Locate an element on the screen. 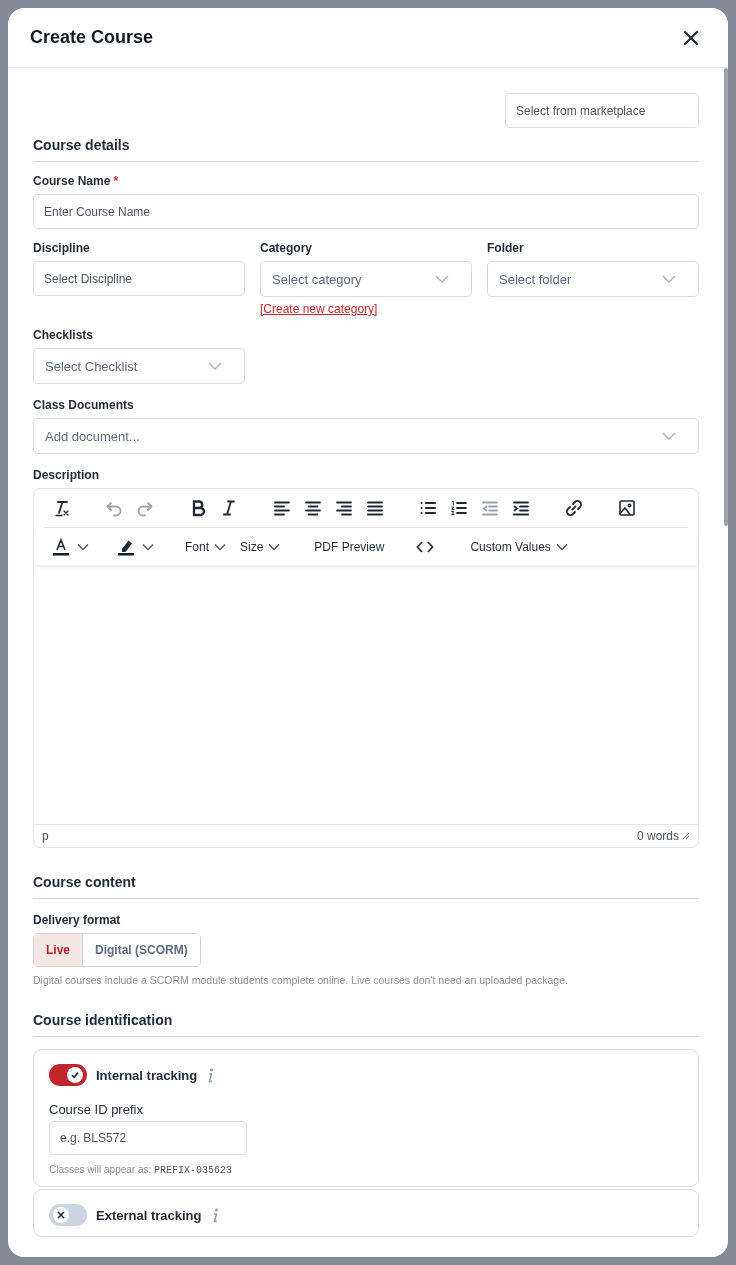 The height and width of the screenshot is (1265, 736). code-icon is located at coordinates (425, 546).